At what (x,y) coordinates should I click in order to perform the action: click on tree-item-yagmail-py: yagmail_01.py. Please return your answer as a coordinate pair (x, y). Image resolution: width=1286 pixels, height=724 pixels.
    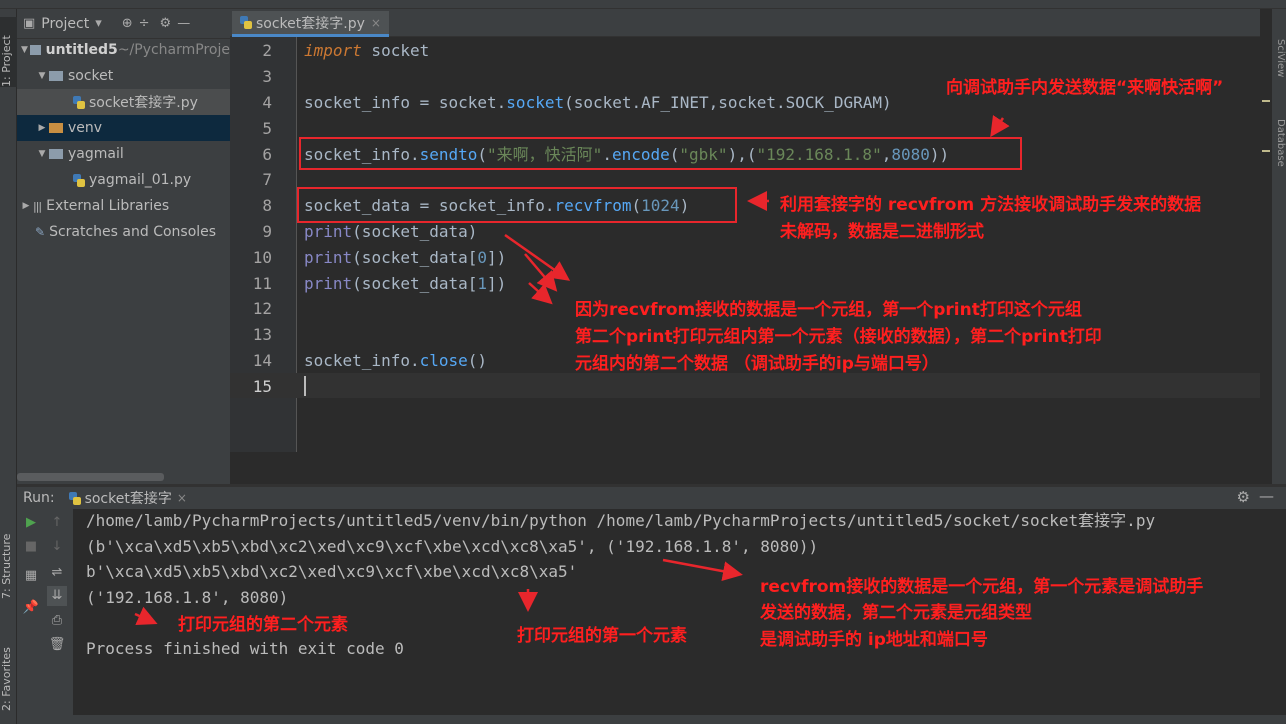
    Looking at the image, I should click on (123, 180).